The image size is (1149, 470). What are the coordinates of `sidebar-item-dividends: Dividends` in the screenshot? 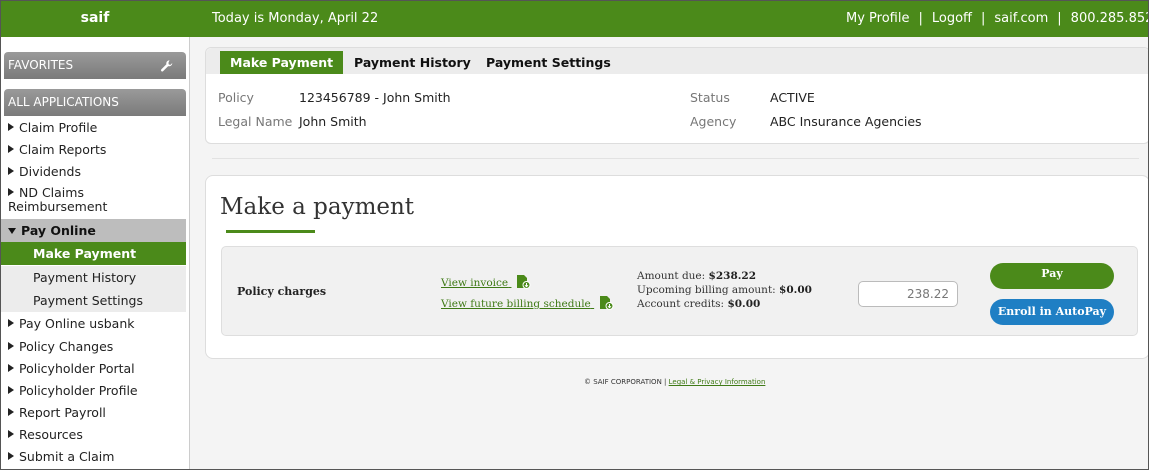 It's located at (93, 171).